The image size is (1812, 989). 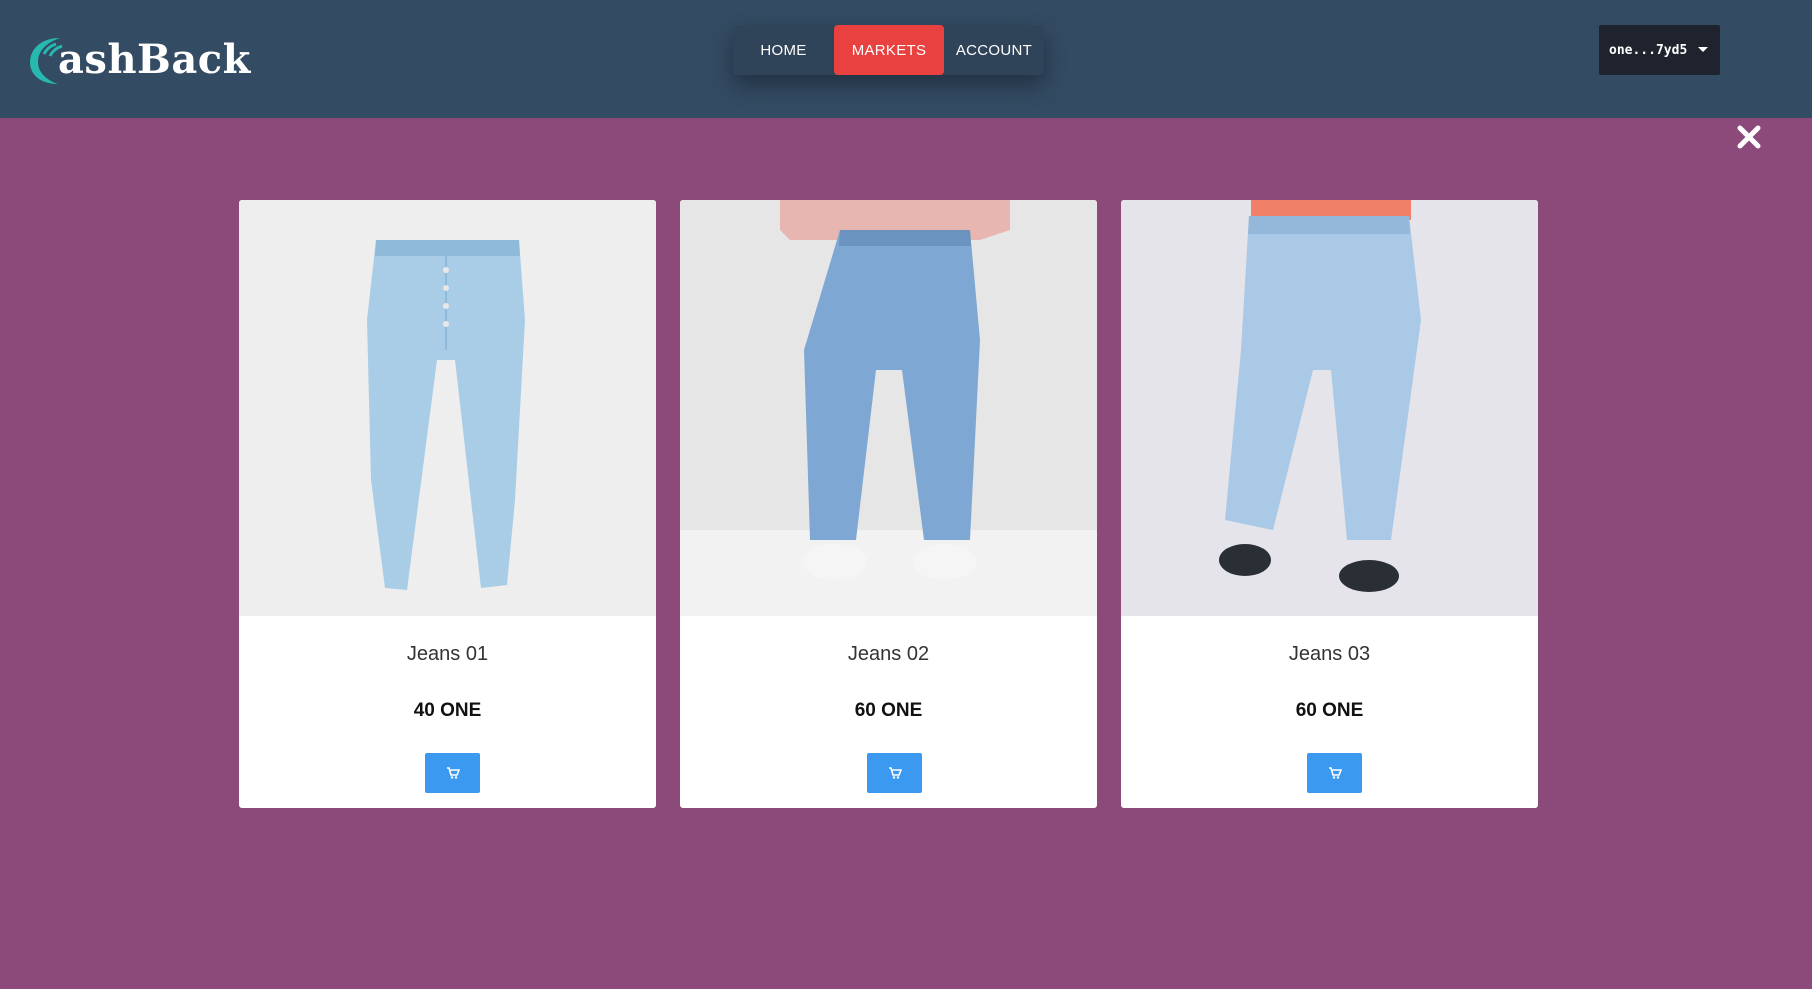 I want to click on nav-account: ACCOUNT, so click(x=994, y=50).